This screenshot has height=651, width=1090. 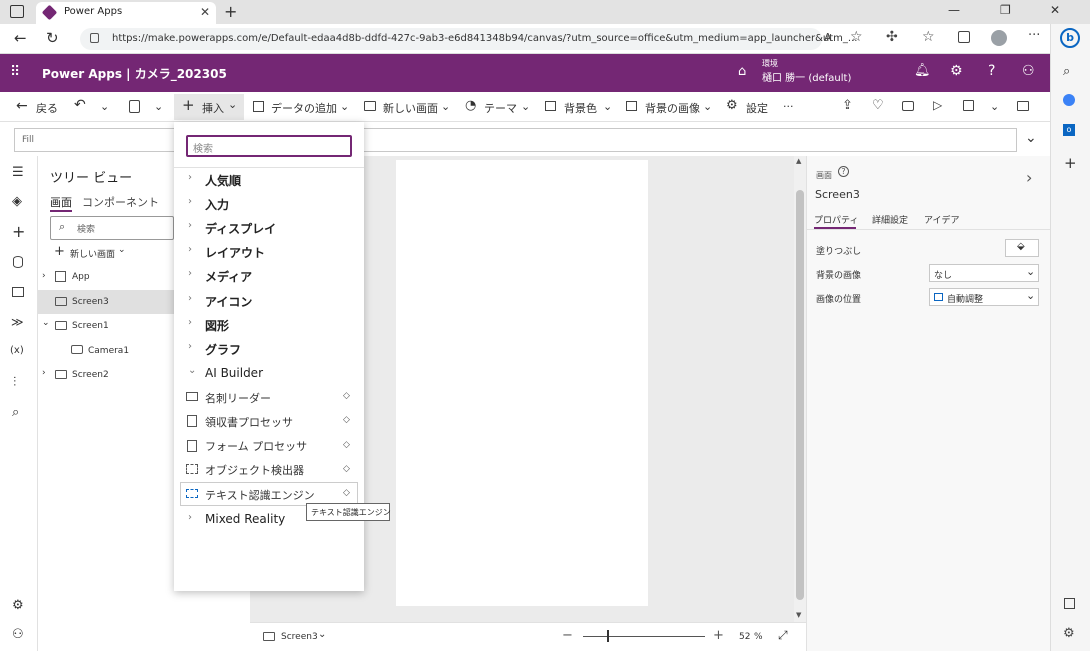 I want to click on insert-category-popular: 人気順, so click(x=223, y=180).